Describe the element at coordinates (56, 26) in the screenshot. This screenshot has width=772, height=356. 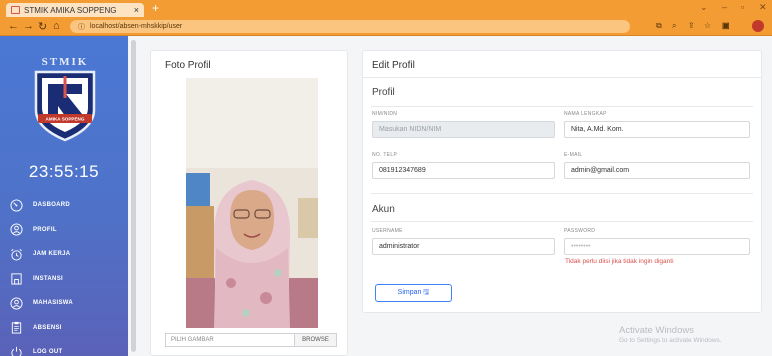
I see `home-icon: ⌂` at that location.